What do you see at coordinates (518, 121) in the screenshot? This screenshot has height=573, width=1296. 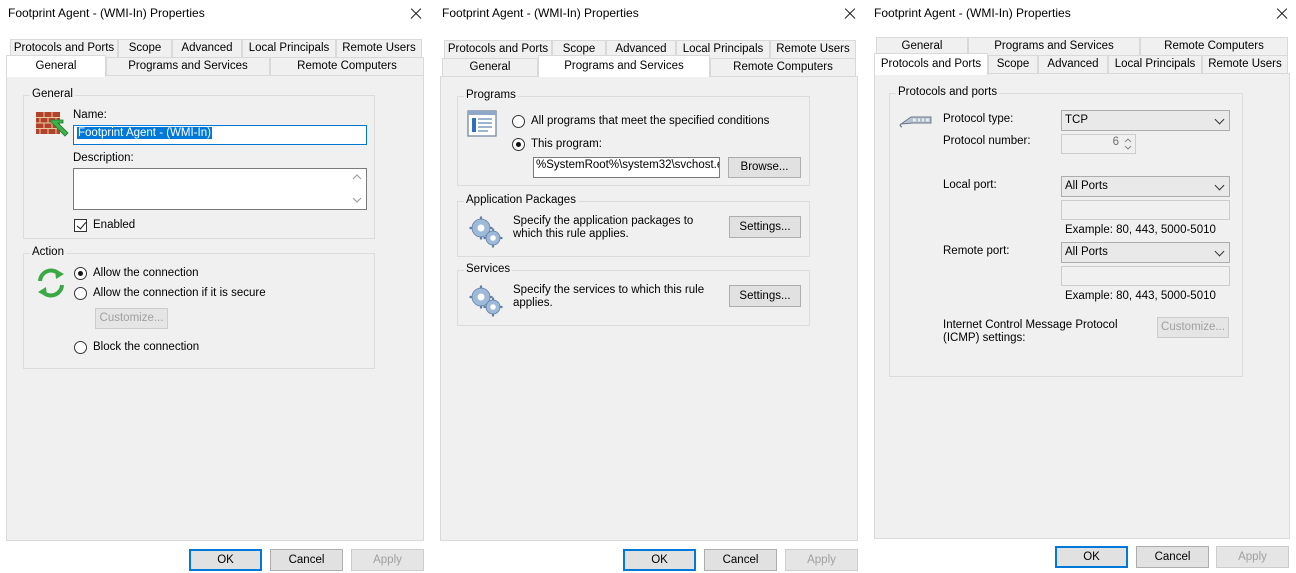 I see `all-programs-radio` at bounding box center [518, 121].